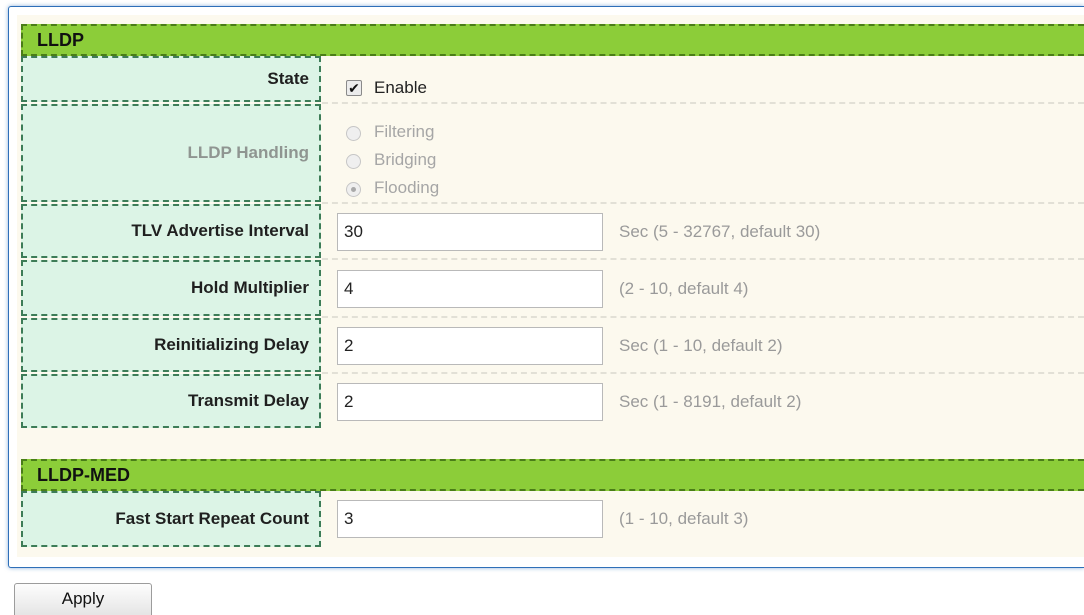 This screenshot has width=1084, height=615. Describe the element at coordinates (405, 160) in the screenshot. I see `handling-bridging-label: Bridging` at that location.